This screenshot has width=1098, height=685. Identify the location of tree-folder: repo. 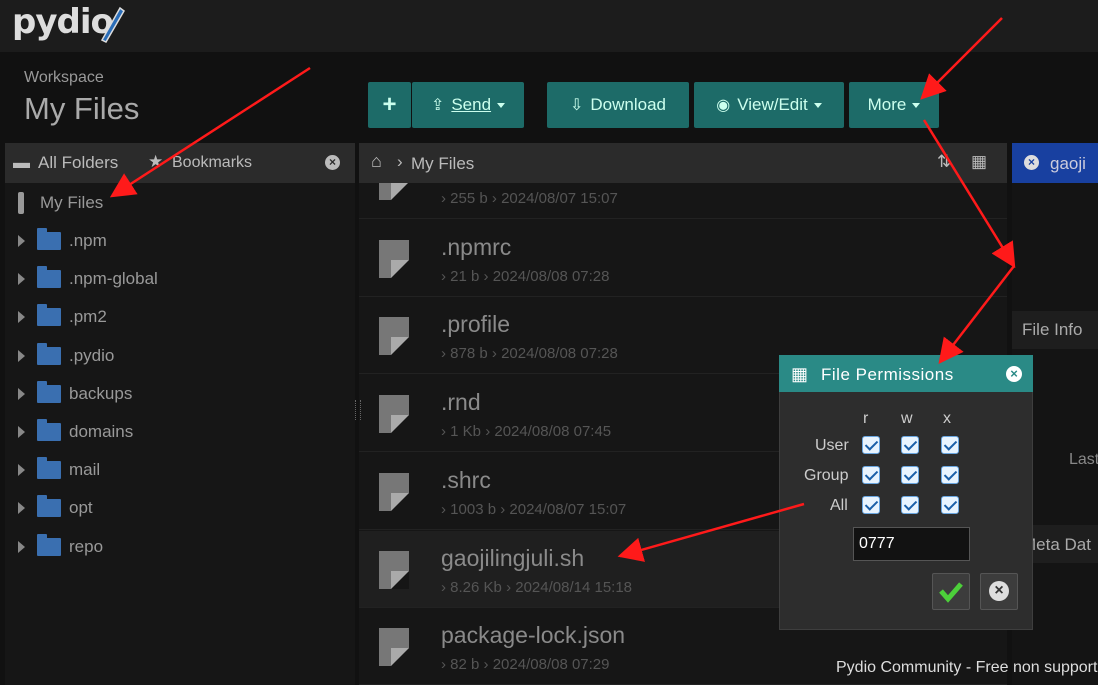
(60, 547).